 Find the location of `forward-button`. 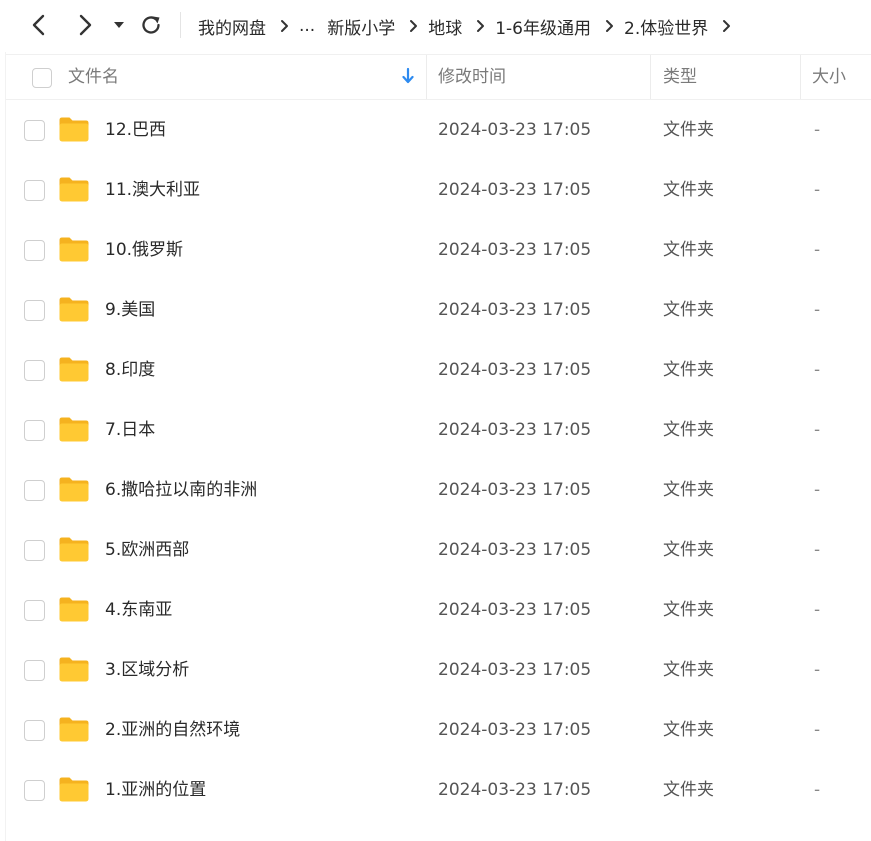

forward-button is located at coordinates (85, 25).